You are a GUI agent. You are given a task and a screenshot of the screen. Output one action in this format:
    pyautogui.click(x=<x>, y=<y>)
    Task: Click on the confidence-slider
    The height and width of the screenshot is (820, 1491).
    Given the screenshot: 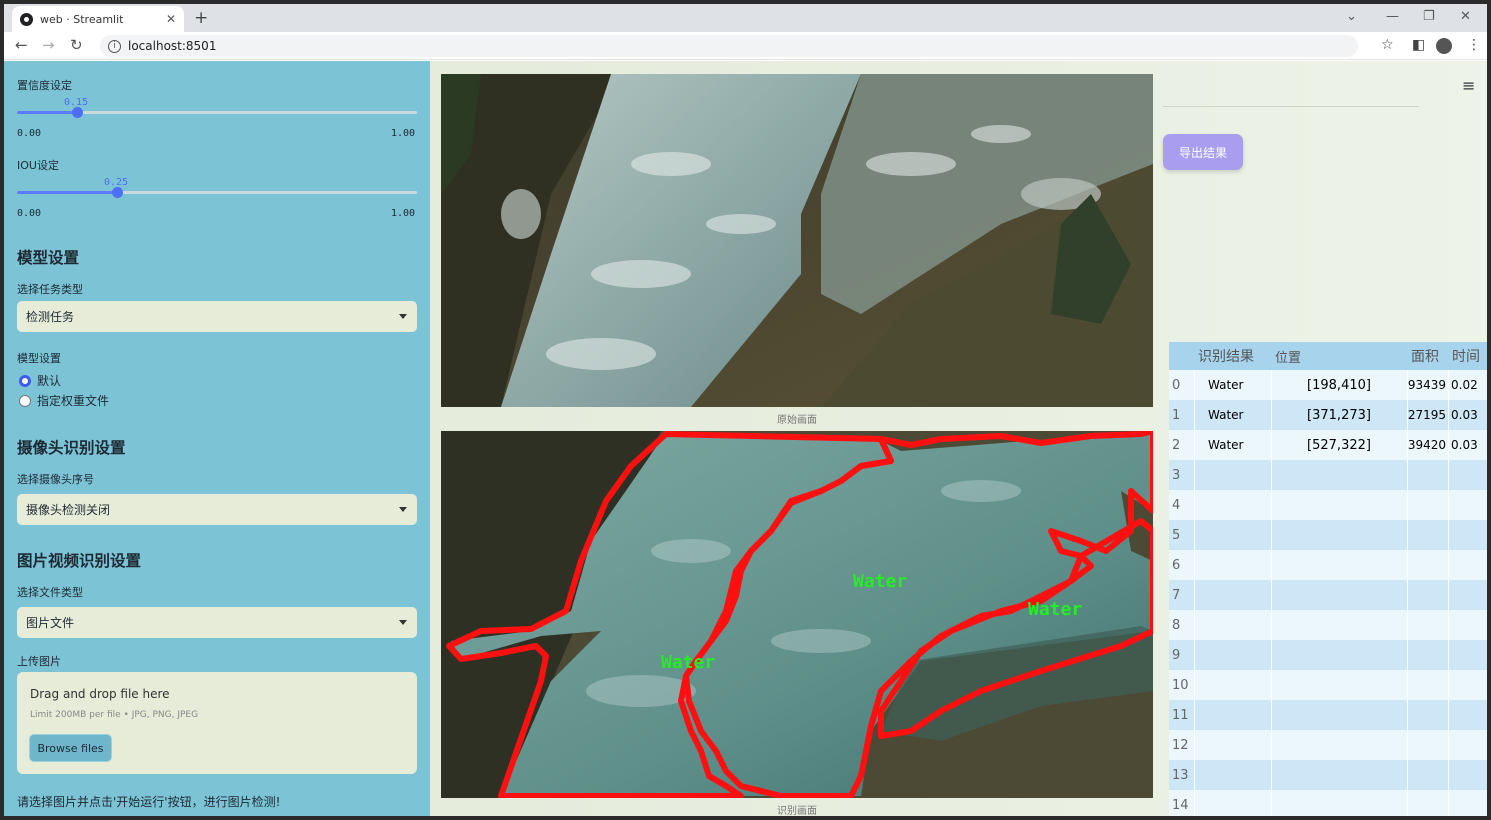 What is the action you would take?
    pyautogui.click(x=217, y=112)
    